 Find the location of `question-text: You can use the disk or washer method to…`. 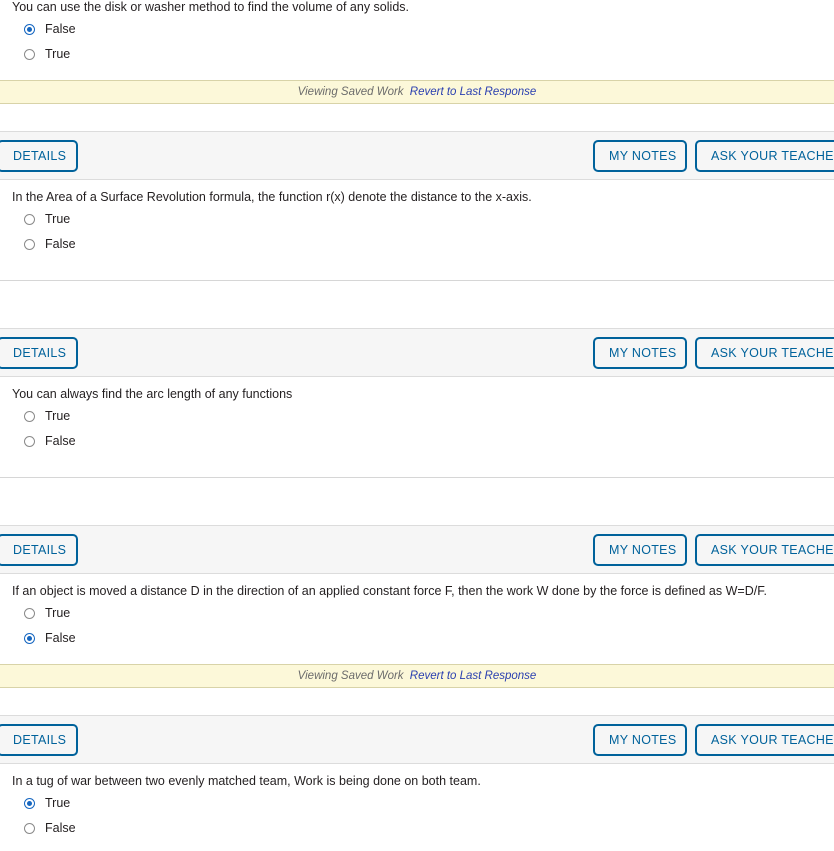

question-text: You can use the disk or washer method to… is located at coordinates (210, 7).